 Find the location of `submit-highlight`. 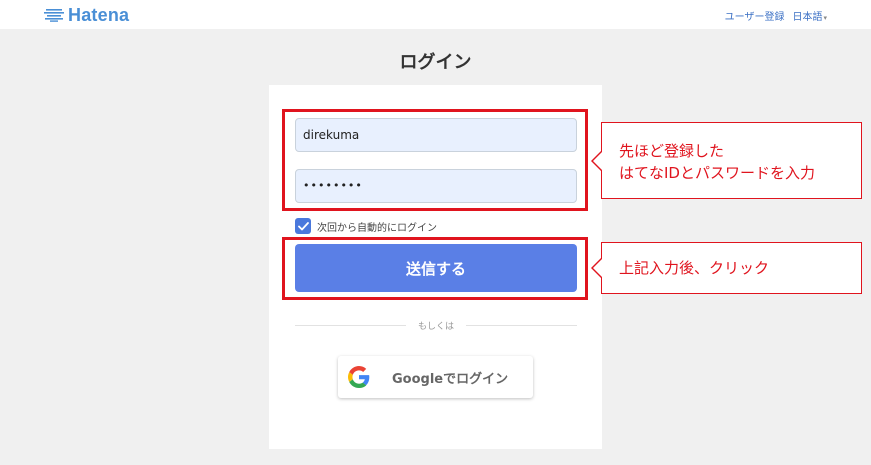

submit-highlight is located at coordinates (435, 268).